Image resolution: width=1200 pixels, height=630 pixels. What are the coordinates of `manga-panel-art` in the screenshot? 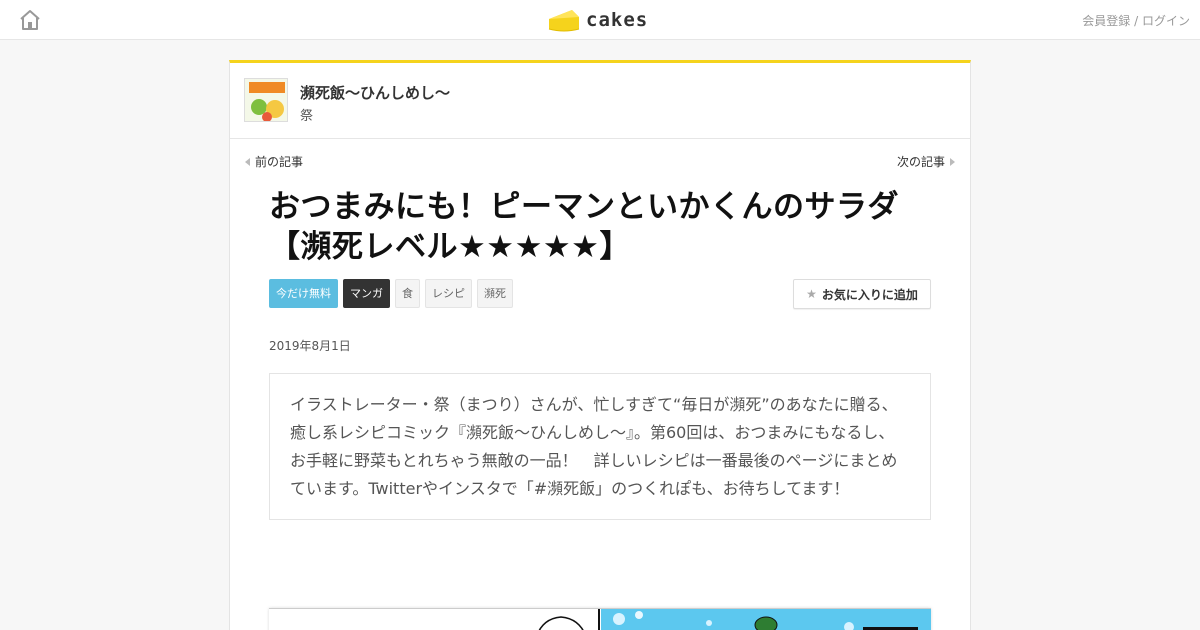 It's located at (600, 619).